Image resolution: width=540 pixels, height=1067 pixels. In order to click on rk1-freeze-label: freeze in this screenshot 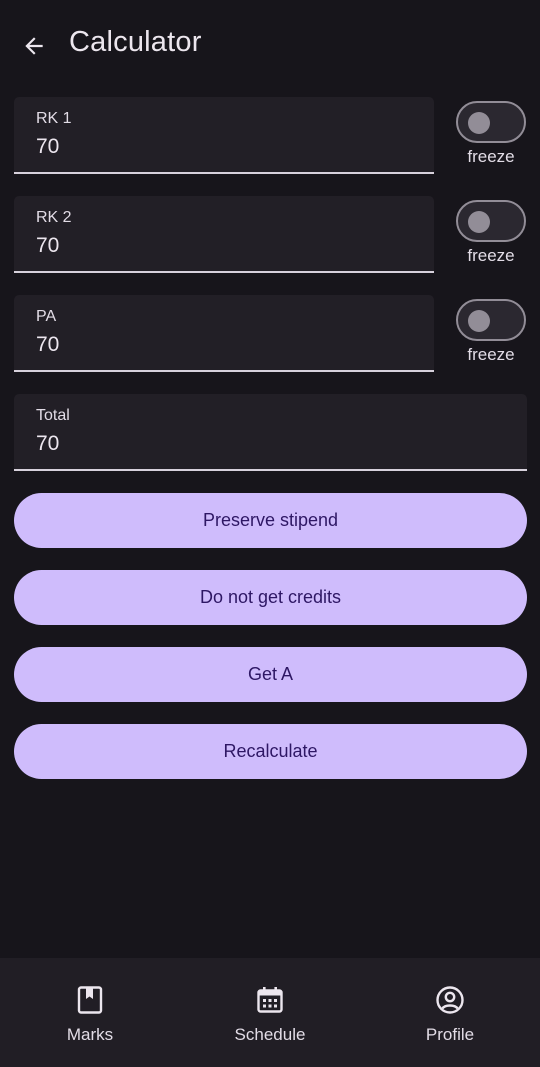, I will do `click(491, 156)`.